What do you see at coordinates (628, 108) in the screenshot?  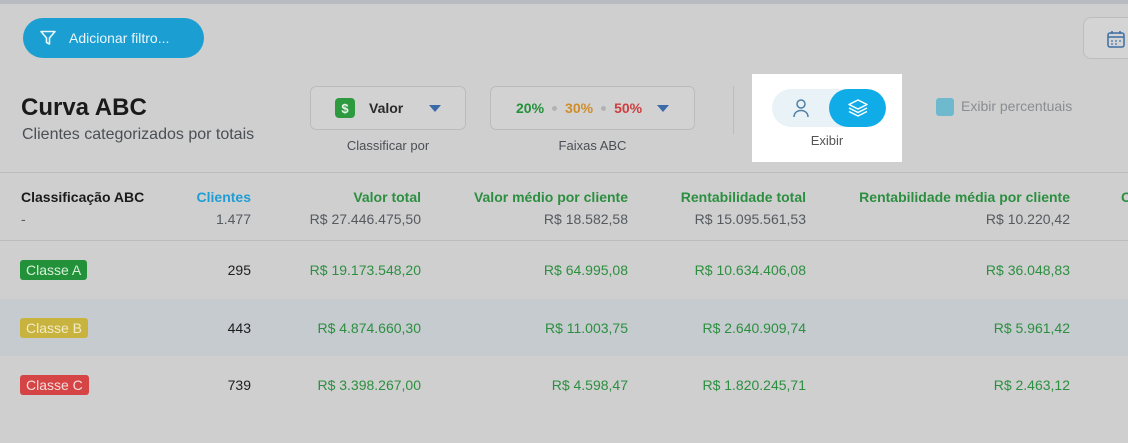 I see `range-c: 50%` at bounding box center [628, 108].